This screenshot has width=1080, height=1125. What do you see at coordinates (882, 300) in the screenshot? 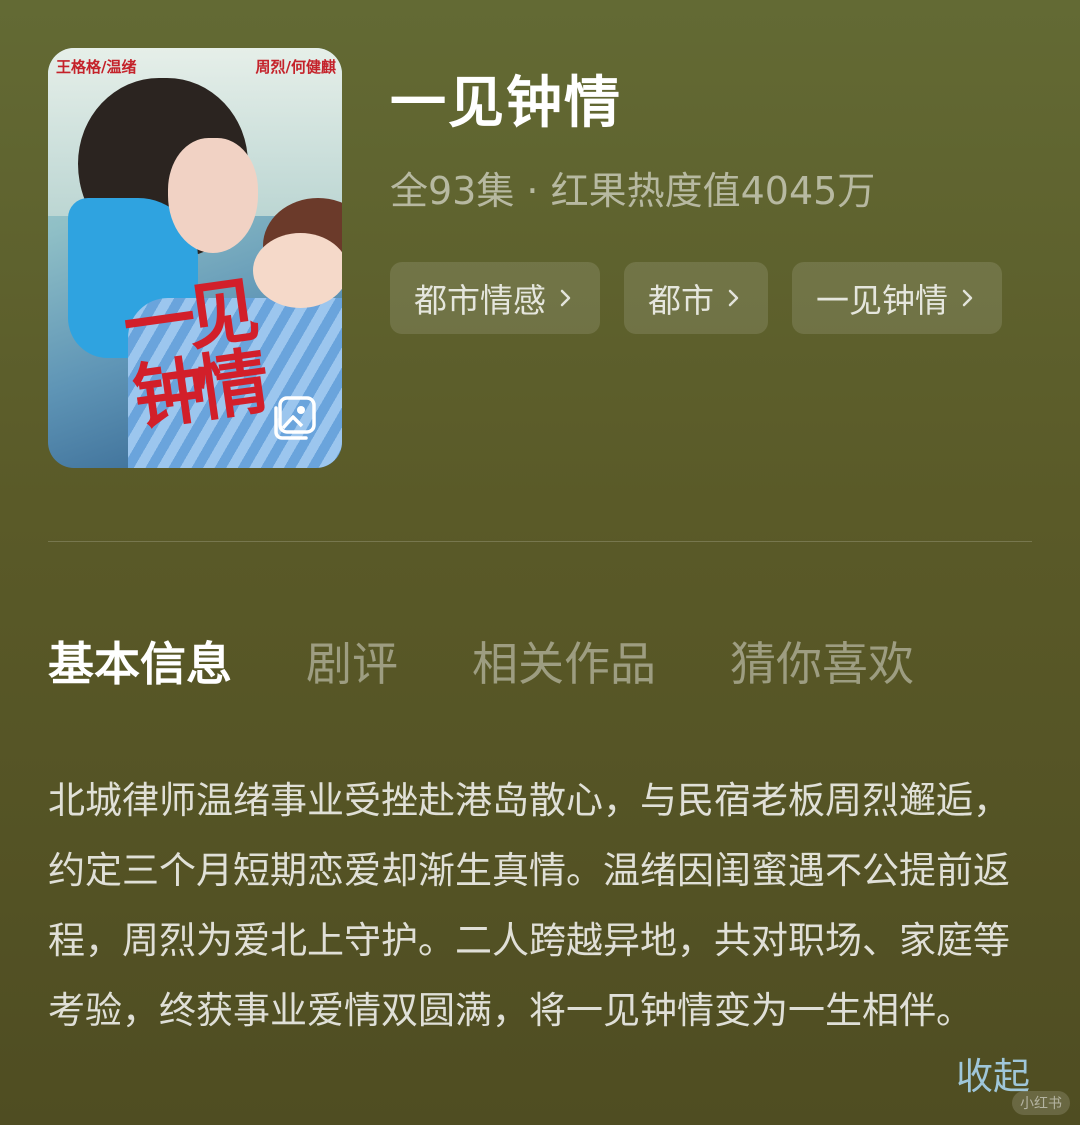
I see `tag-label: 一见钟情` at bounding box center [882, 300].